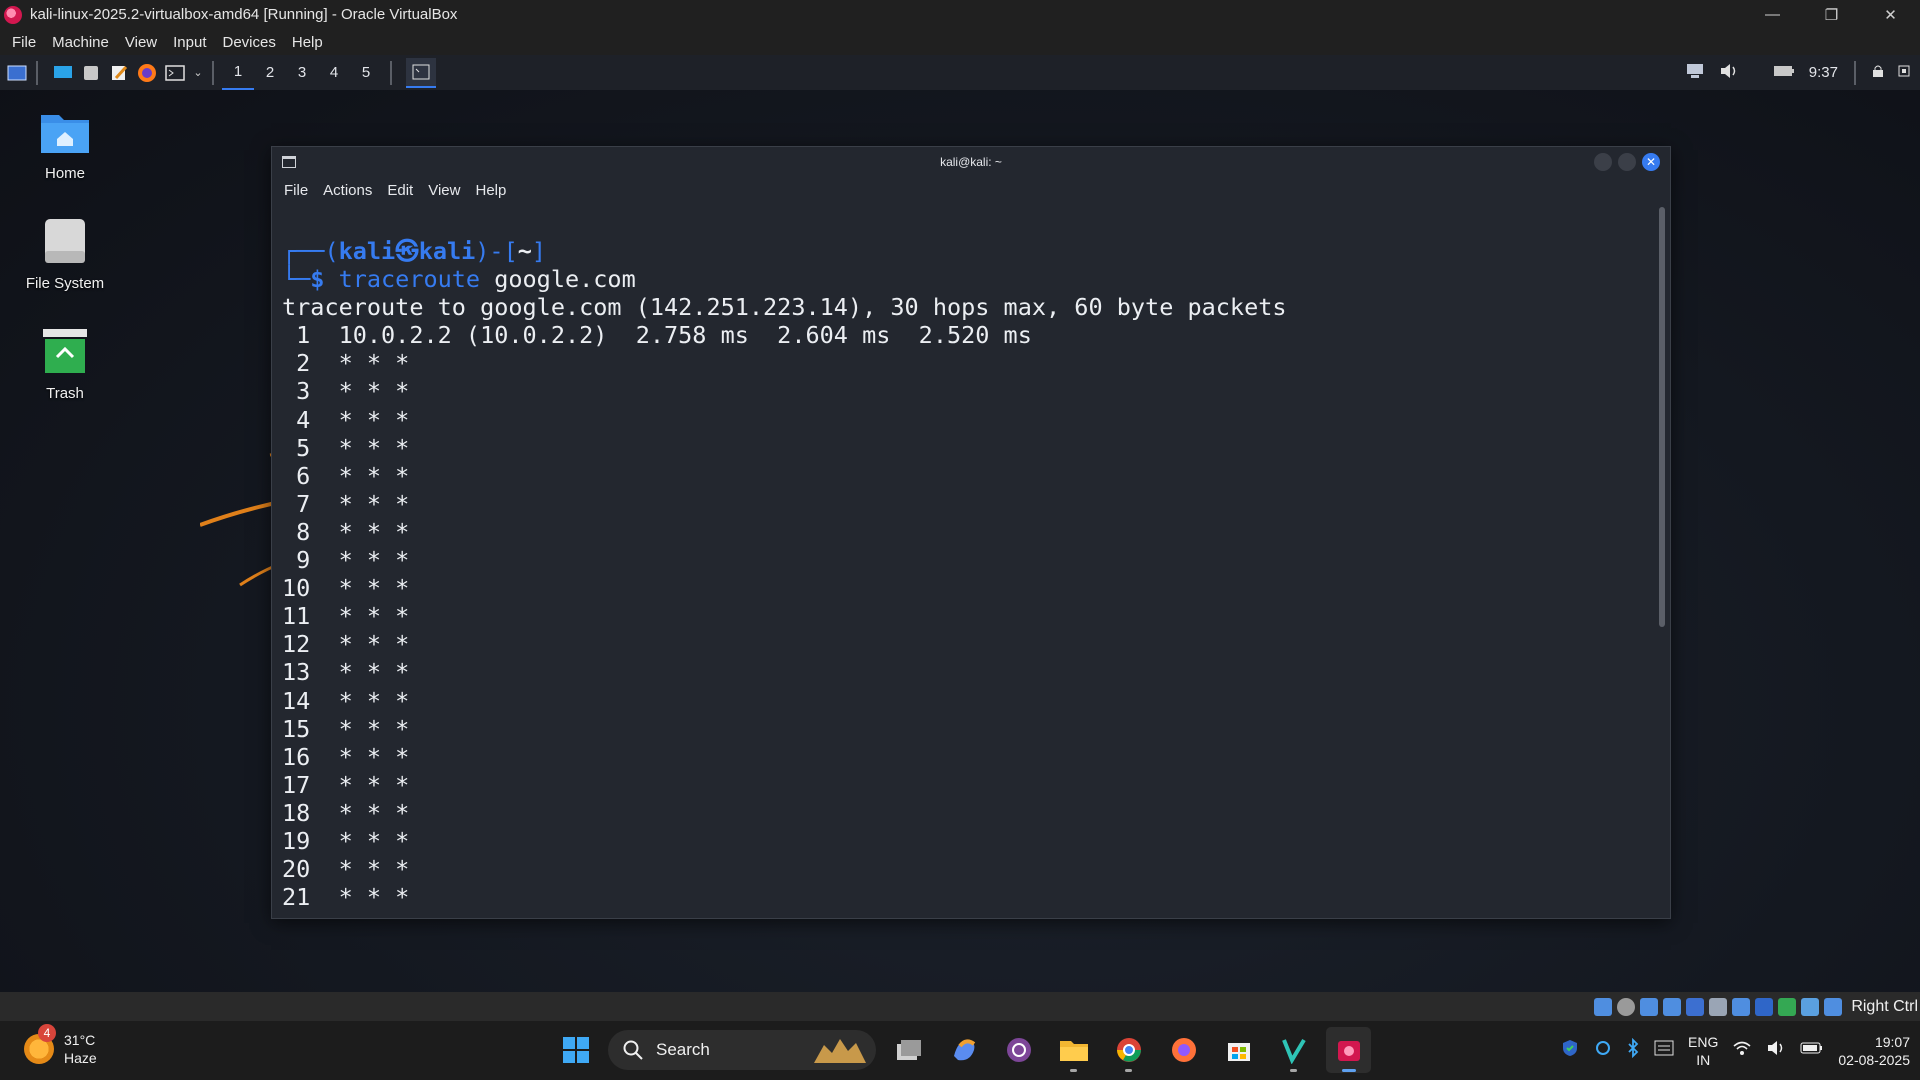 The image size is (1920, 1080). What do you see at coordinates (1742, 1050) in the screenshot?
I see `wifi-icon` at bounding box center [1742, 1050].